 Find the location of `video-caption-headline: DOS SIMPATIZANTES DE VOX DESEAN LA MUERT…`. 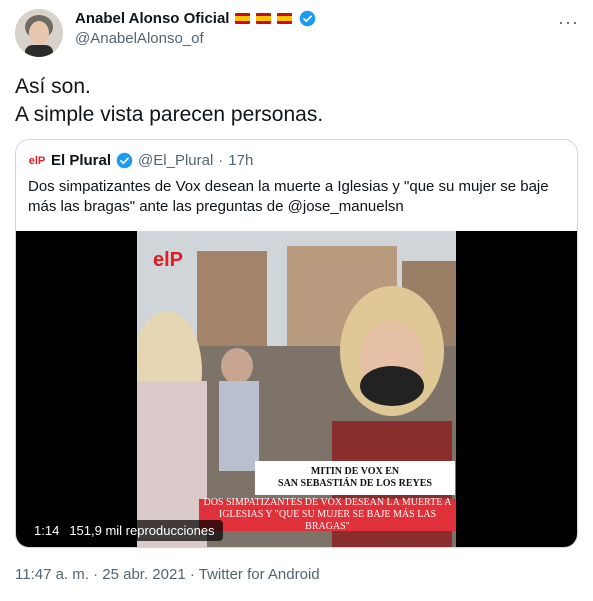

video-caption-headline: DOS SIMPATIZANTES DE VOX DESEAN LA MUERT… is located at coordinates (327, 514).